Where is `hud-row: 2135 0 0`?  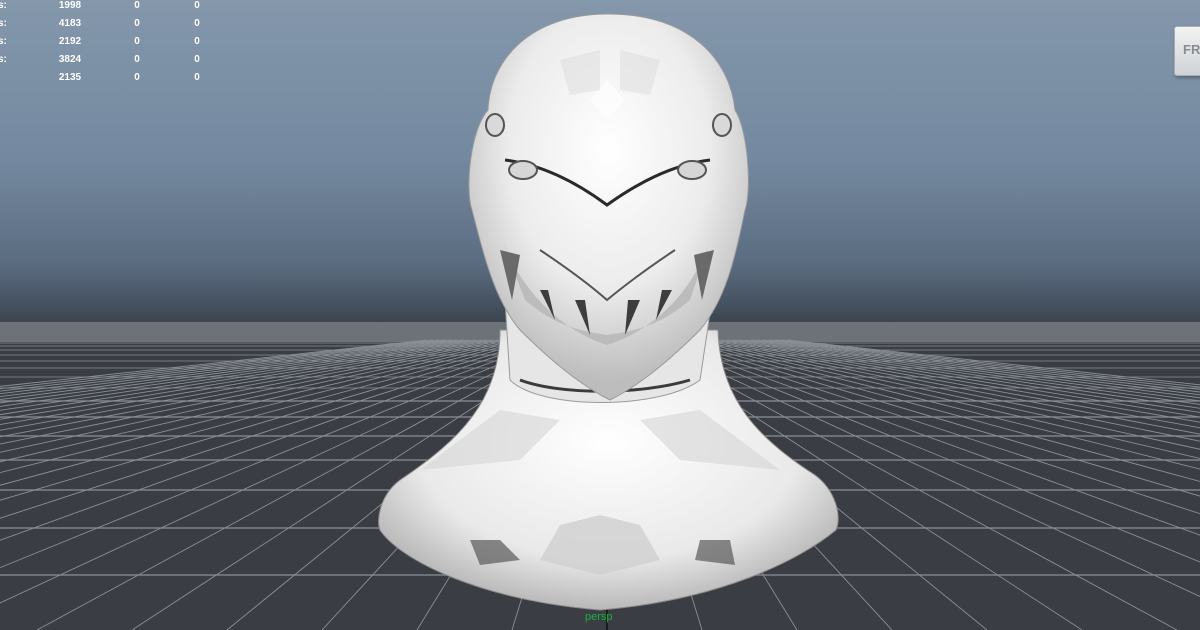 hud-row: 2135 0 0 is located at coordinates (105, 78).